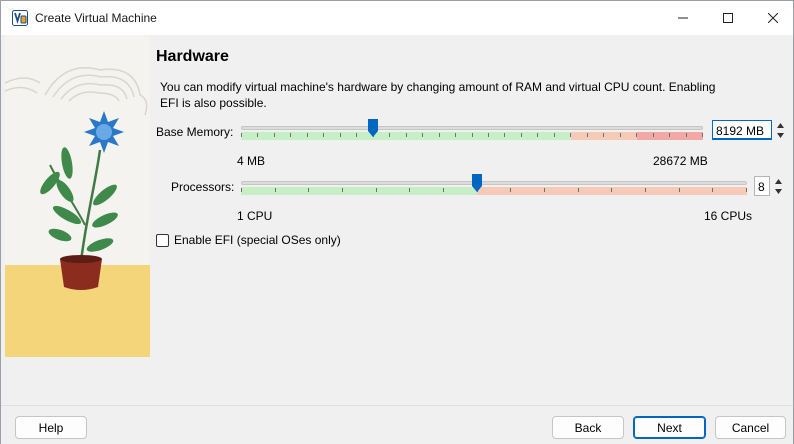  Describe the element at coordinates (195, 132) in the screenshot. I see `base-memory-label: Base Memory:` at that location.